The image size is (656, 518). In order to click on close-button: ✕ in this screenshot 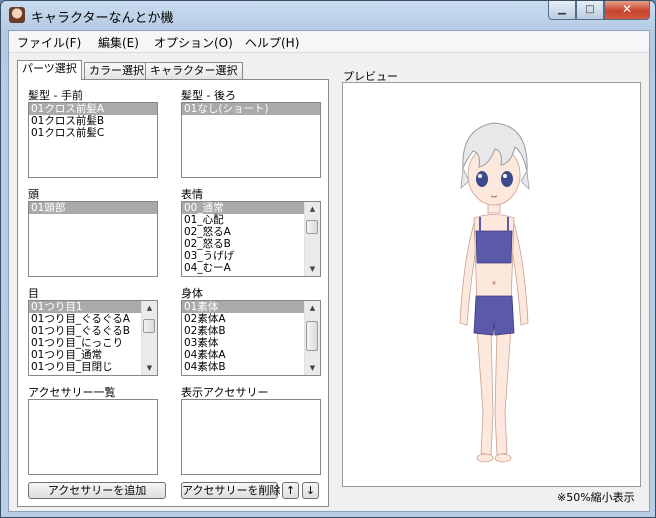, I will do `click(627, 10)`.